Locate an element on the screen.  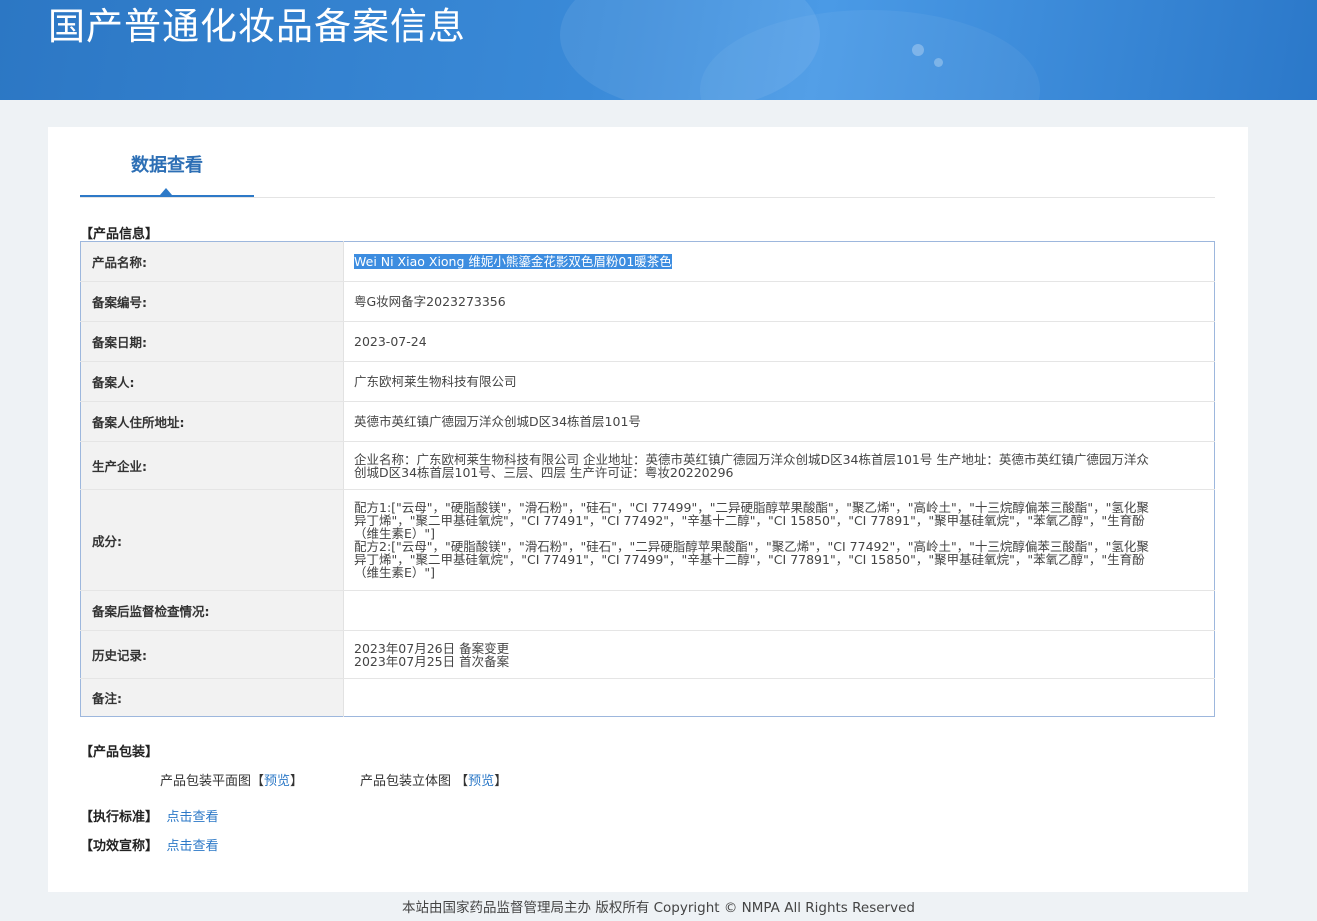
row-label: 成分: is located at coordinates (212, 540).